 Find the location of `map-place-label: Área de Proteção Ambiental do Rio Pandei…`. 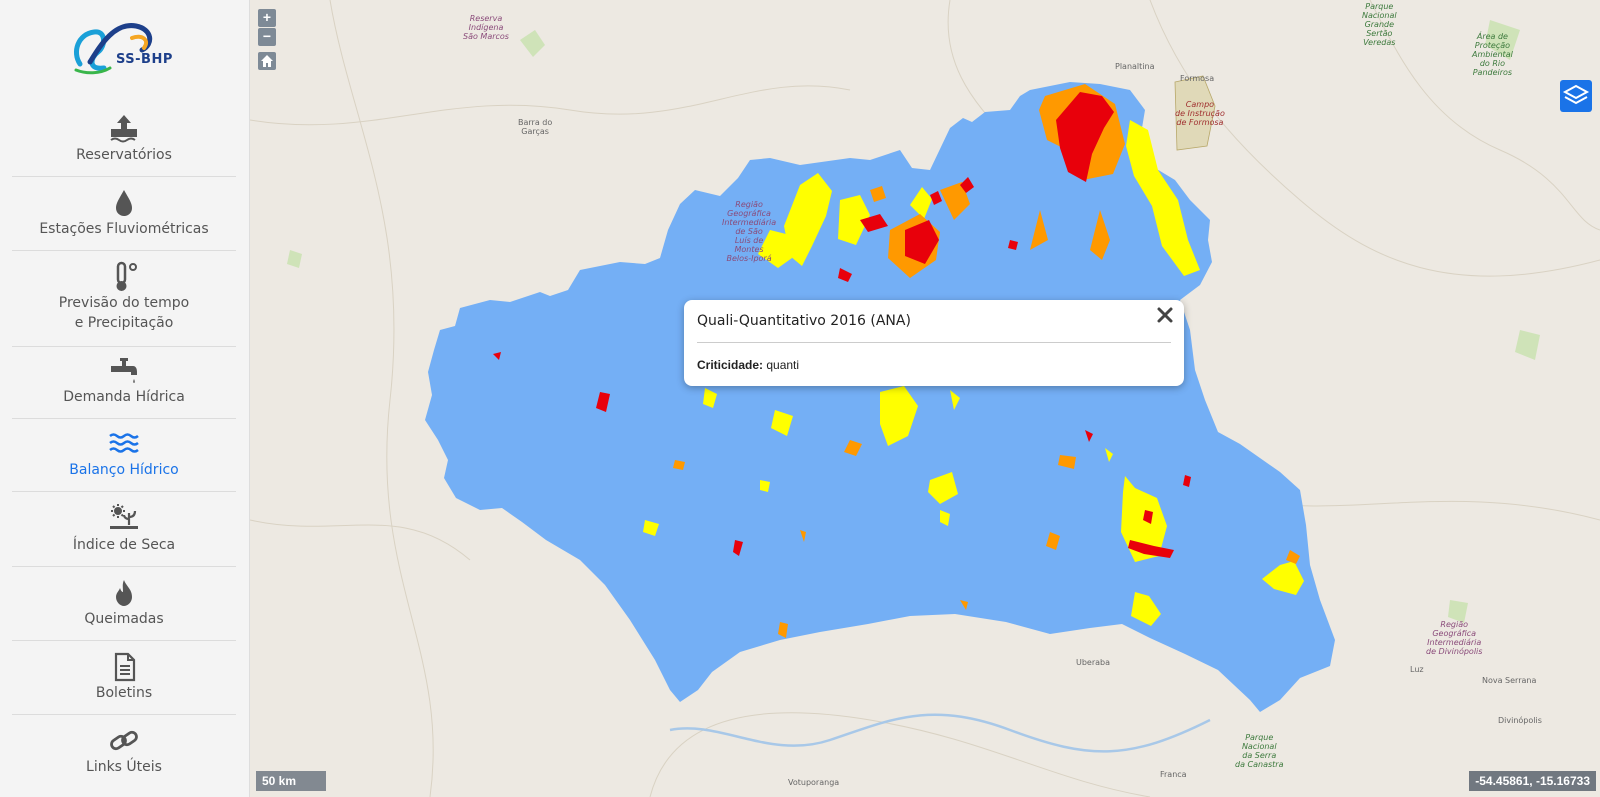

map-place-label: Área de Proteção Ambiental do Rio Pandei… is located at coordinates (1492, 54).